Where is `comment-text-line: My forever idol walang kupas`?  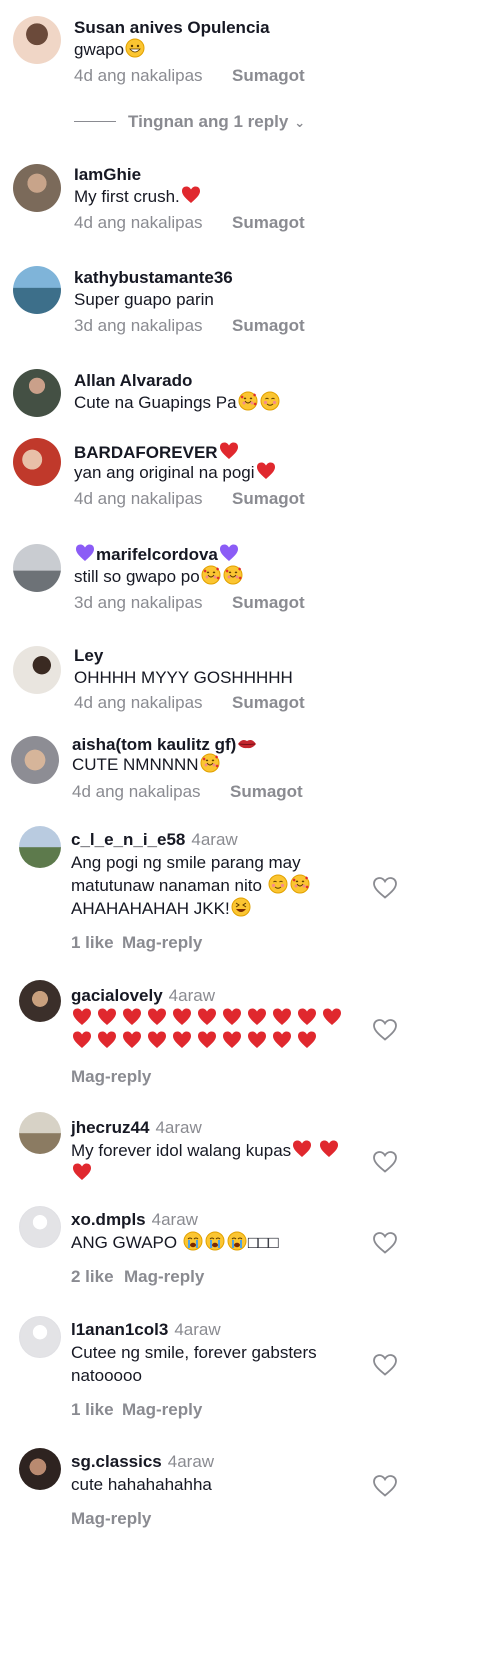
comment-text-line: My forever idol walang kupas is located at coordinates (205, 1150).